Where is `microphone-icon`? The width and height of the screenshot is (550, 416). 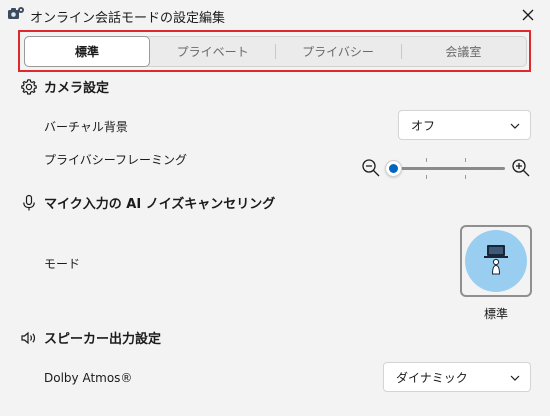
microphone-icon is located at coordinates (29, 203).